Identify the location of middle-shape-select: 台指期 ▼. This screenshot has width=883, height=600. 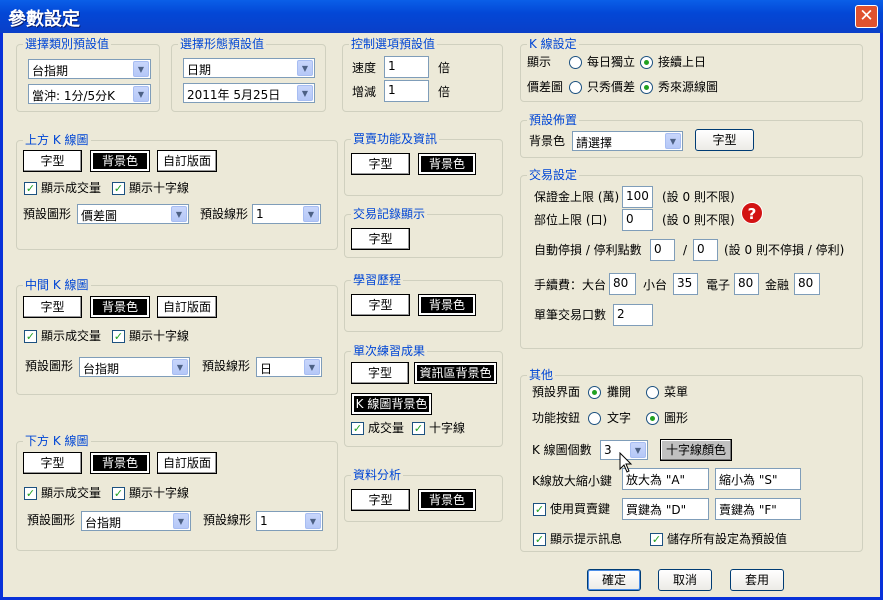
(134, 367).